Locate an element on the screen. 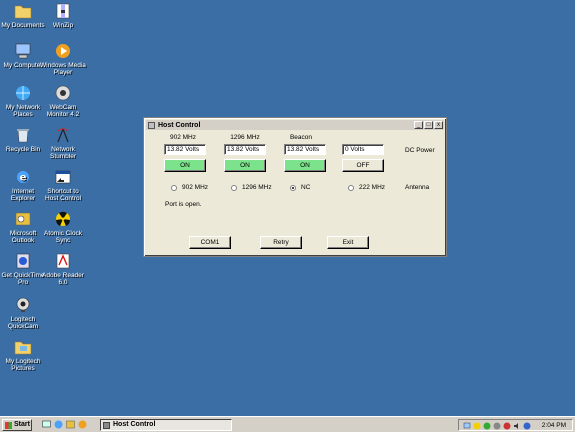 This screenshot has height=432, width=575. adobe-reader-icon is located at coordinates (63, 261).